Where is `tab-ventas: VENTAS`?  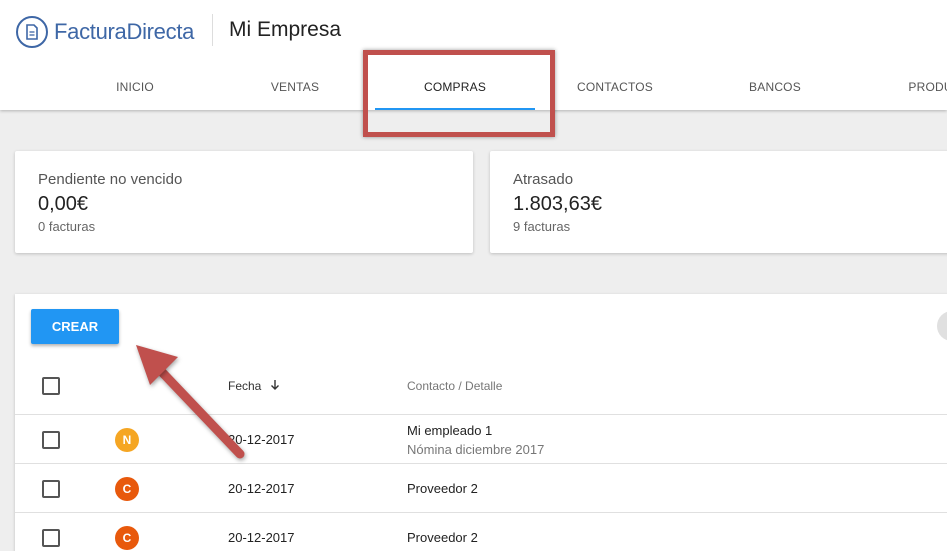 tab-ventas: VENTAS is located at coordinates (295, 87).